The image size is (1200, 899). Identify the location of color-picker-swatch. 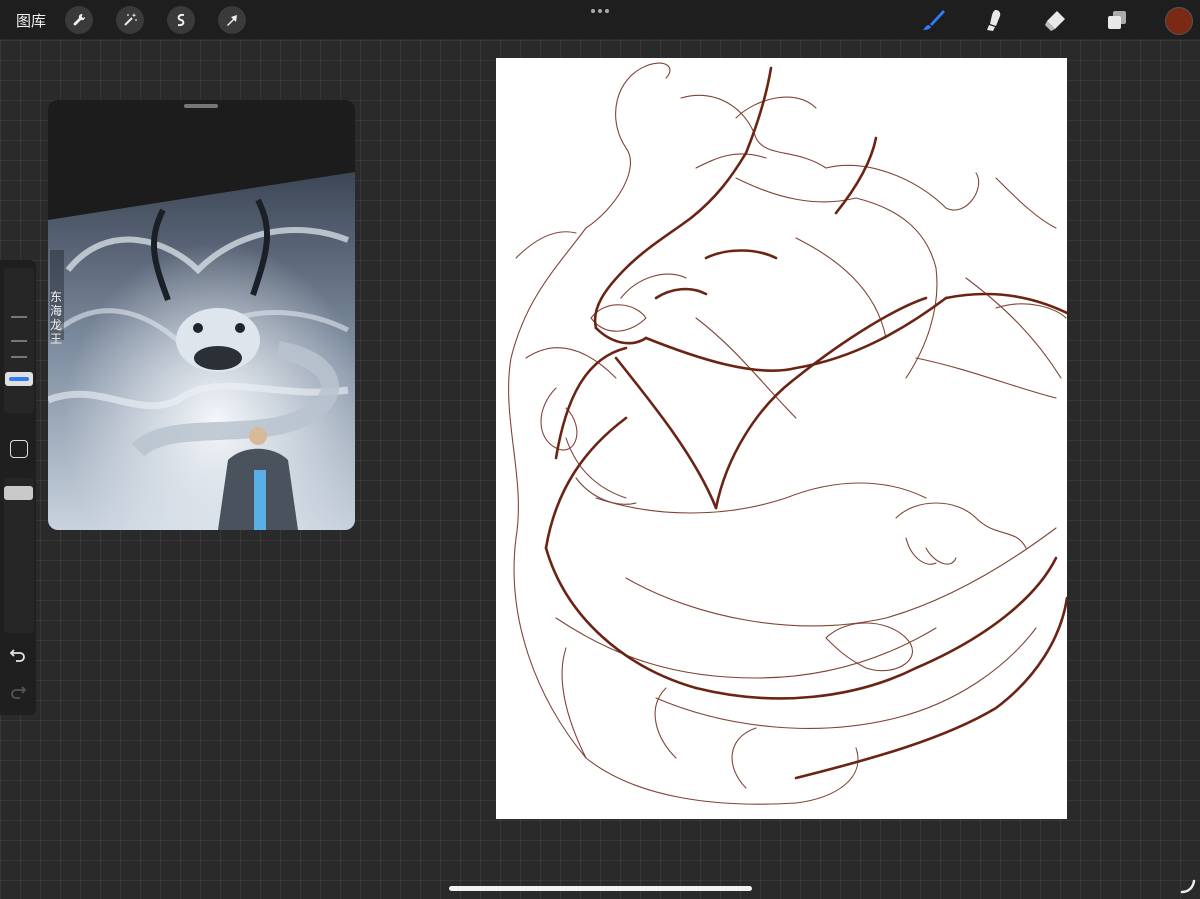
(1179, 21).